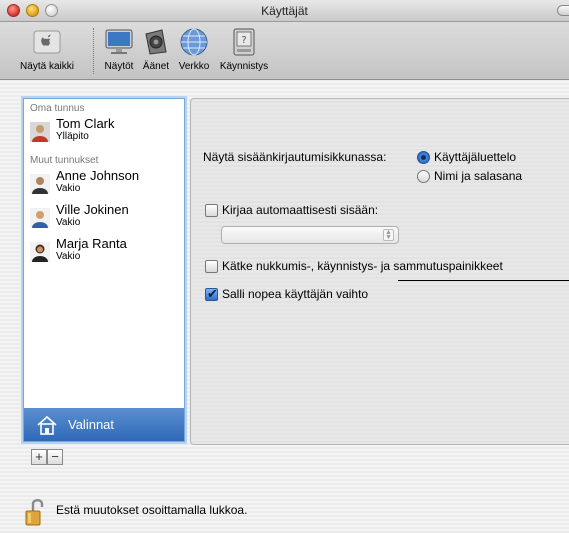 This screenshot has height=533, width=569. I want to click on toolbar-displays: Näytöt, so click(119, 49).